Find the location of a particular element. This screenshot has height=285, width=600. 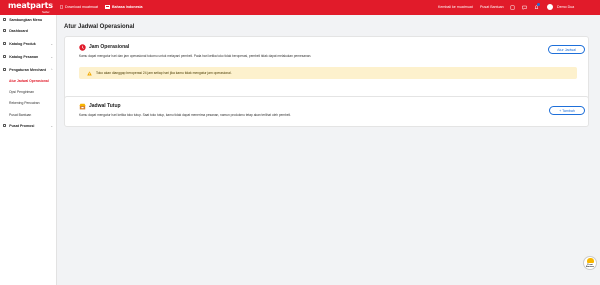

phone-icon is located at coordinates (61, 7).